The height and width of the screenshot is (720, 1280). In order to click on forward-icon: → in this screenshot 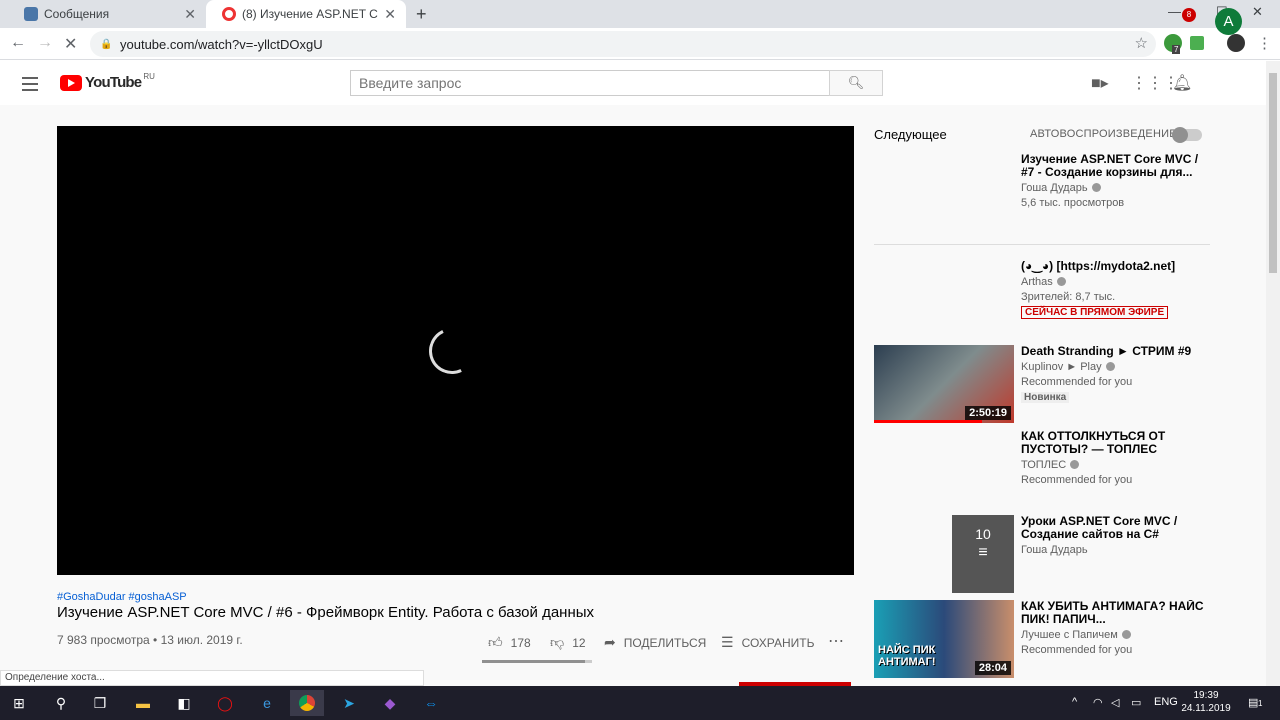, I will do `click(45, 43)`.